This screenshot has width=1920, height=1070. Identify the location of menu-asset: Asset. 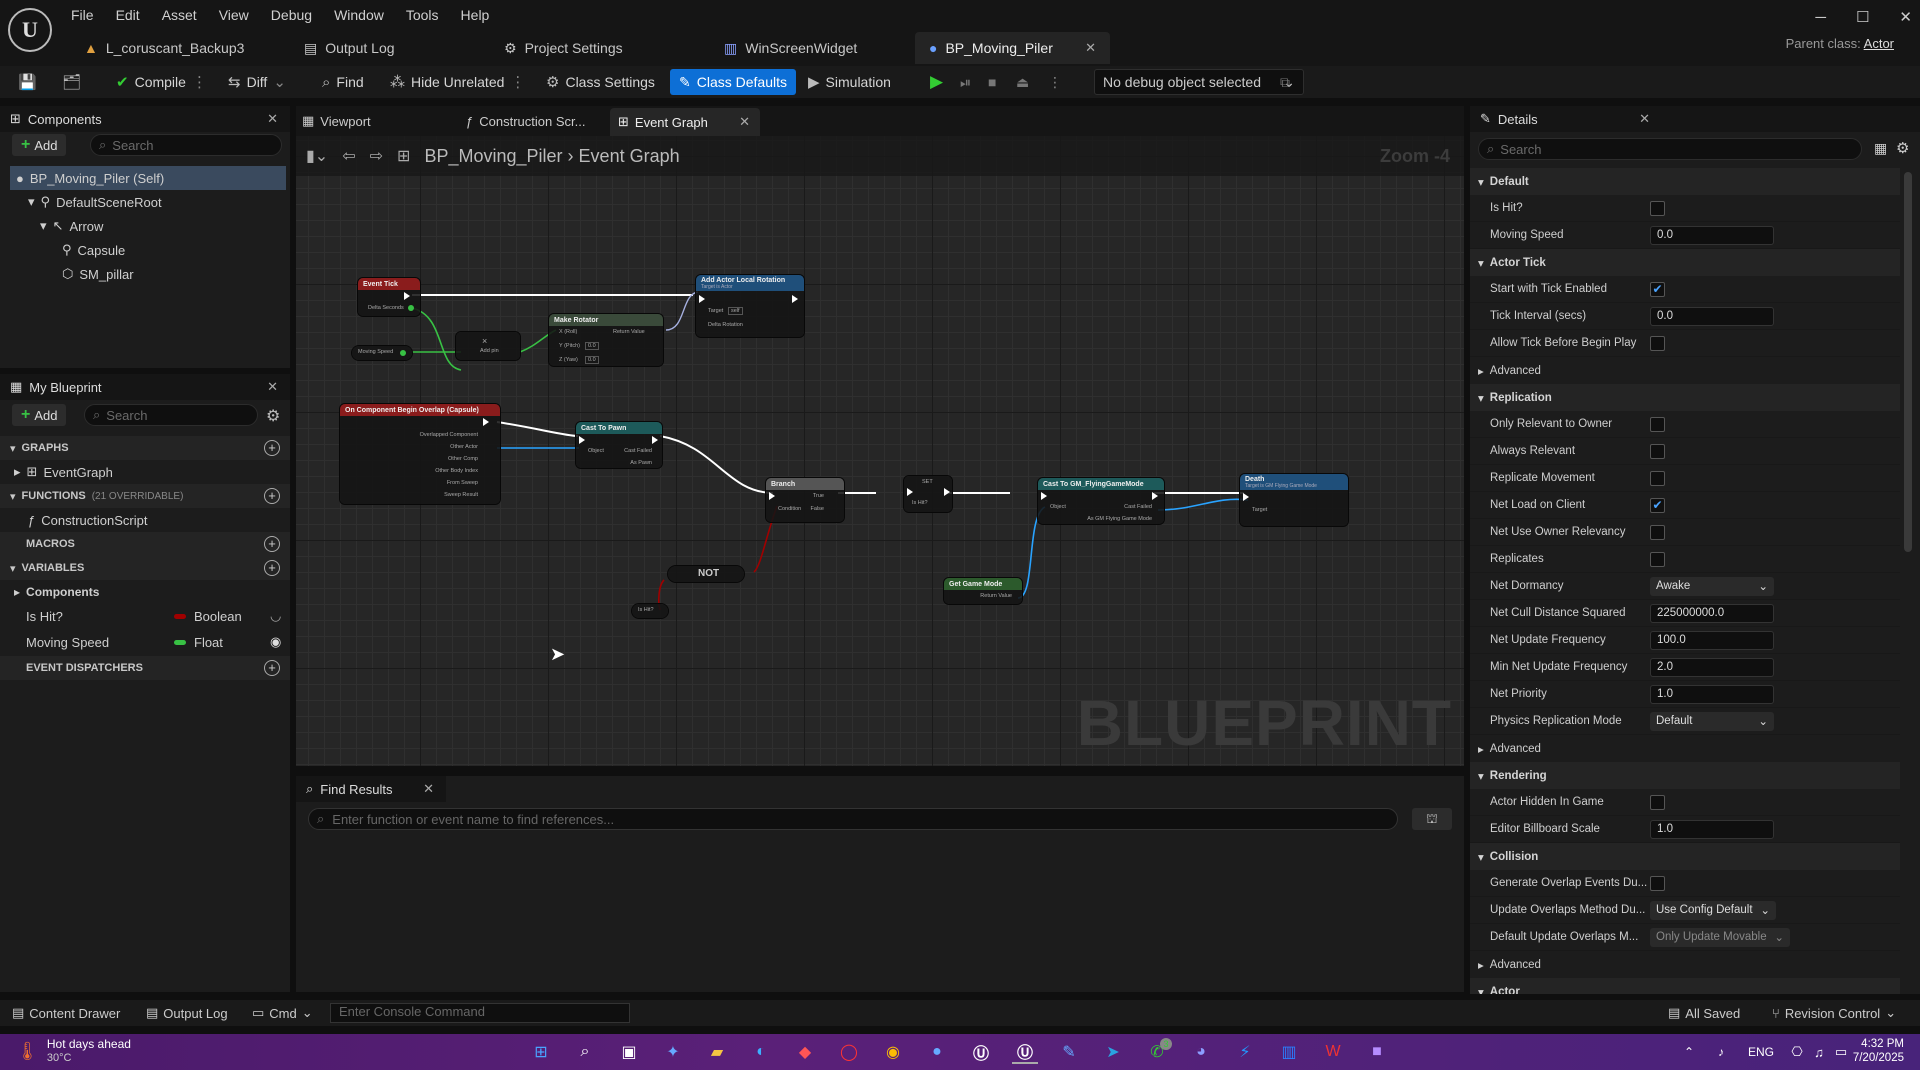
(179, 15).